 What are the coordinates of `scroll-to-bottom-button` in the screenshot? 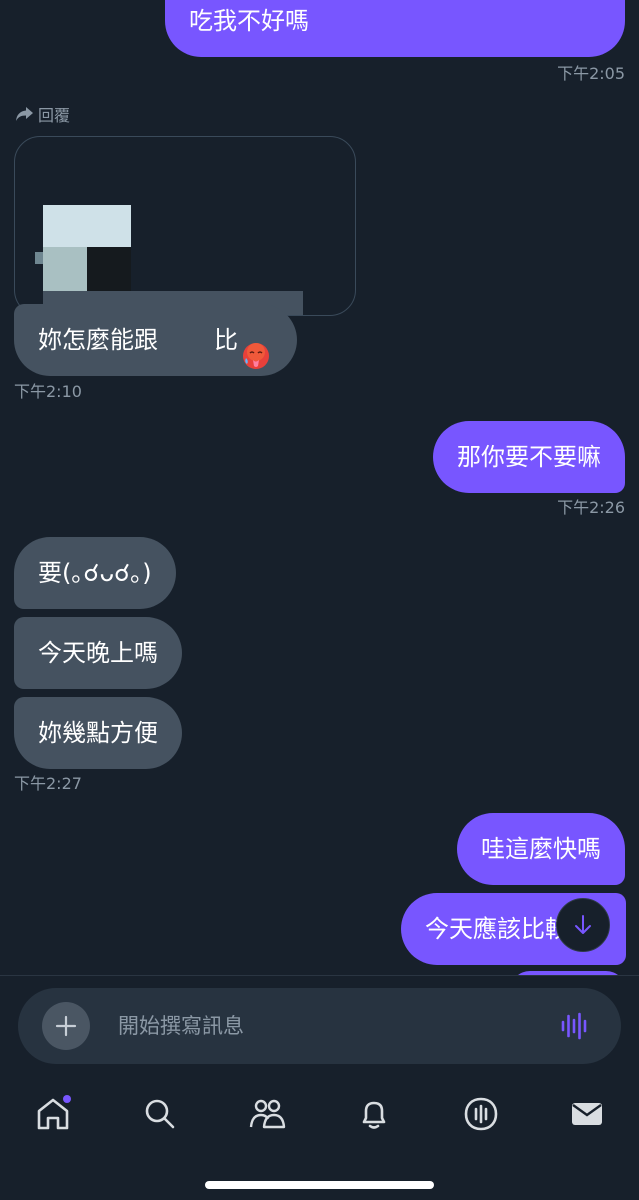 It's located at (583, 925).